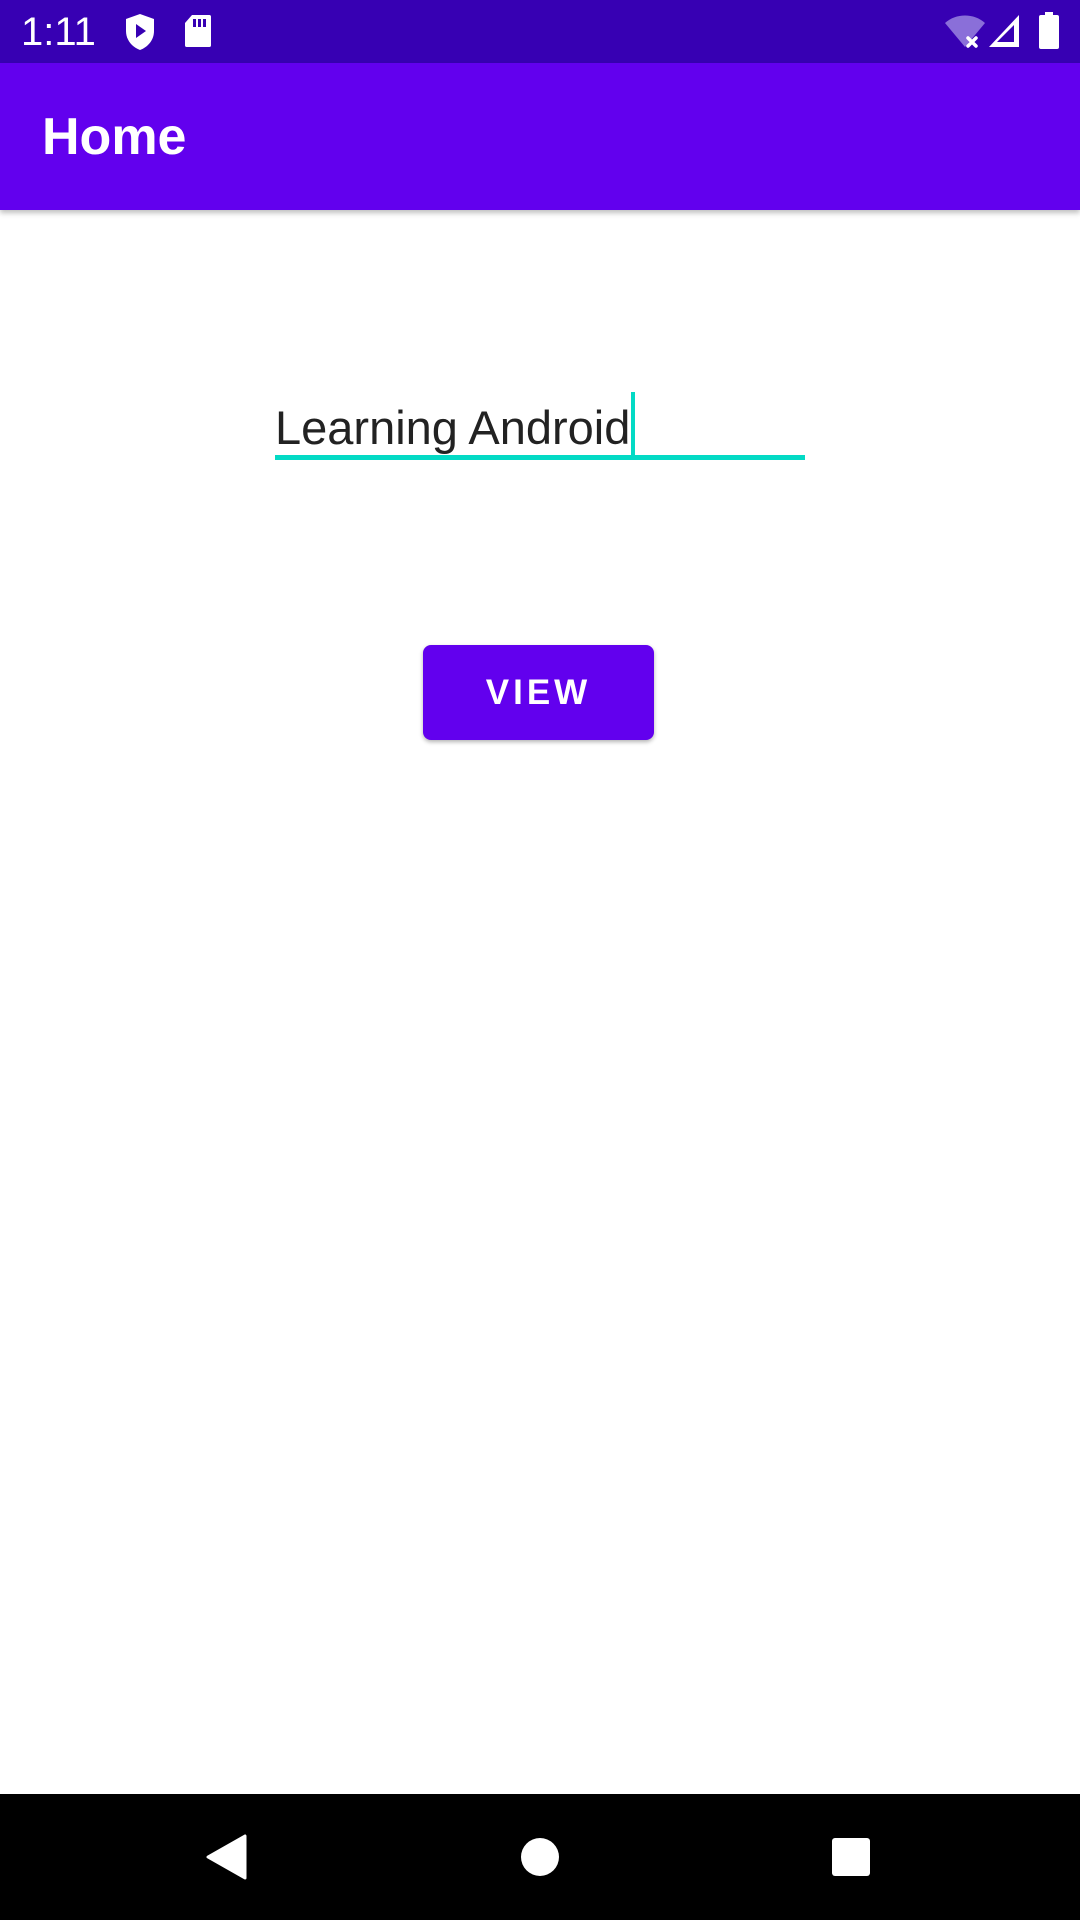 Image resolution: width=1080 pixels, height=1920 pixels. Describe the element at coordinates (140, 32) in the screenshot. I see `shield-play-icon` at that location.